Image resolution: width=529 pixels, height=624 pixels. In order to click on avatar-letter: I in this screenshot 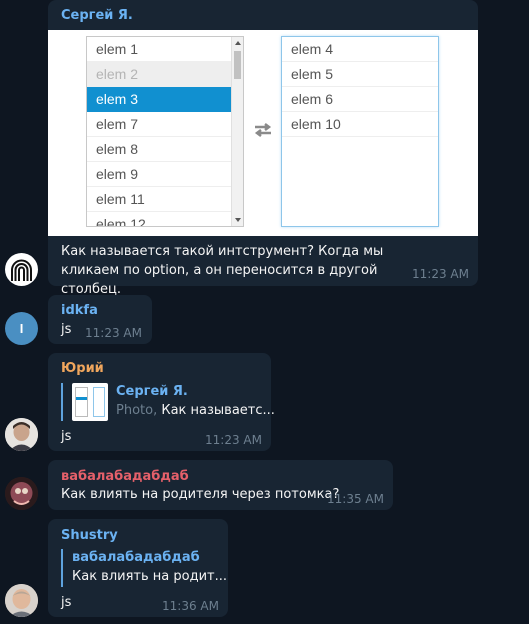, I will do `click(21, 328)`.